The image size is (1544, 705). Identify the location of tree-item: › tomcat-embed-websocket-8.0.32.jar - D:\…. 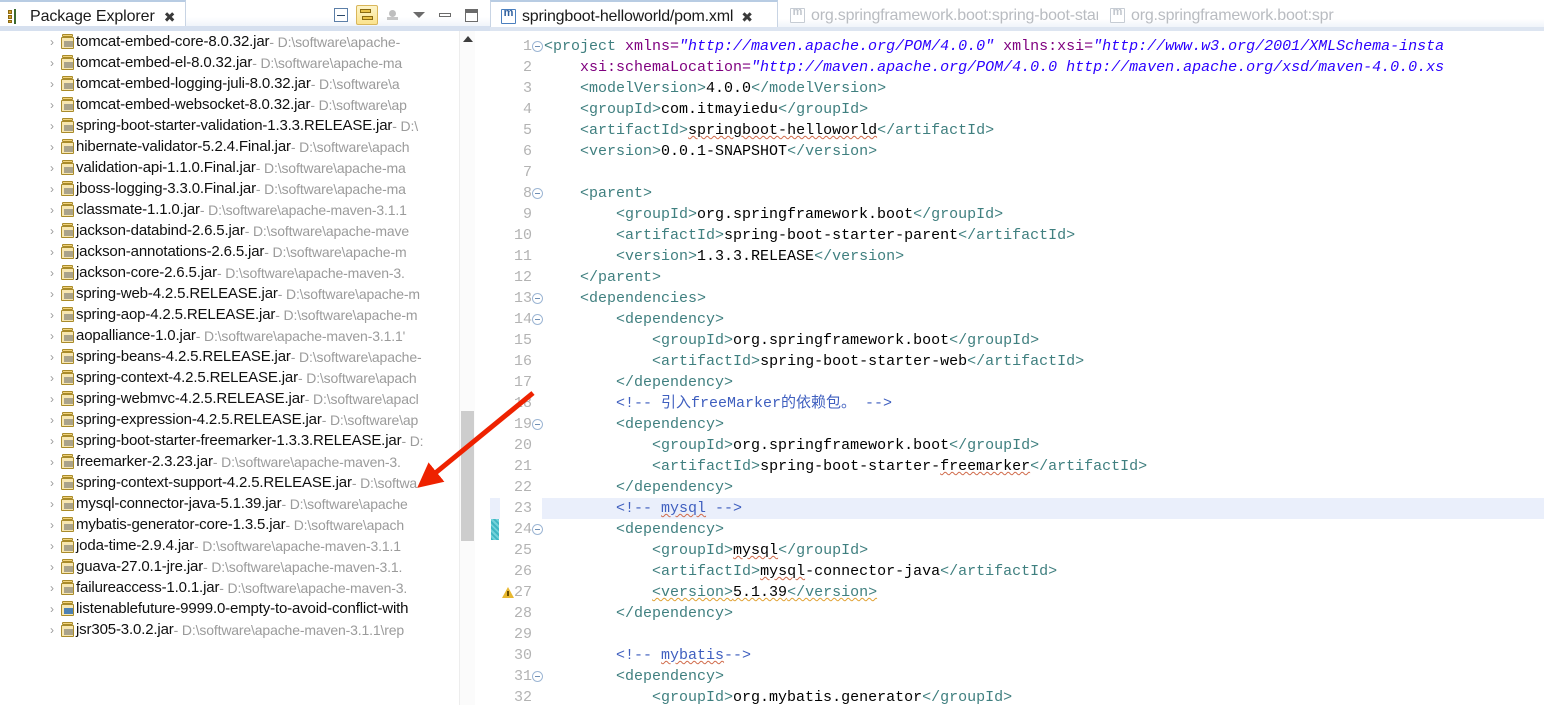
(237, 104).